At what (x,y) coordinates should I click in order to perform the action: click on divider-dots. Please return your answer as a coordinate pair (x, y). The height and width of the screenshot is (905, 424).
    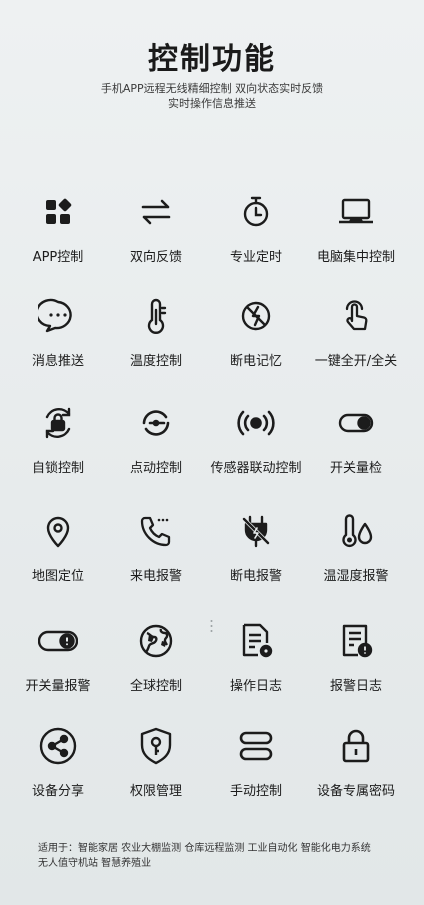
    Looking at the image, I should click on (211, 626).